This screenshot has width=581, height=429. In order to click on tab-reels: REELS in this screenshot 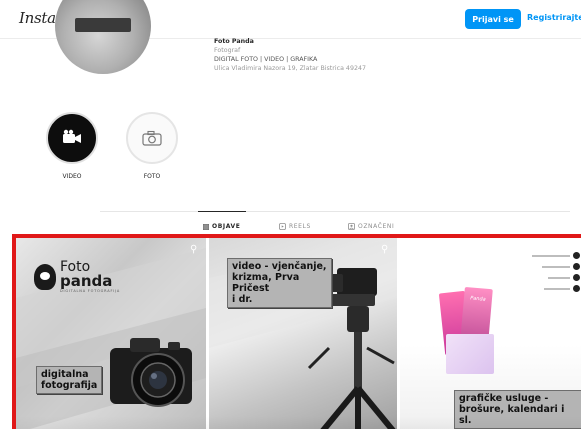, I will do `click(295, 226)`.